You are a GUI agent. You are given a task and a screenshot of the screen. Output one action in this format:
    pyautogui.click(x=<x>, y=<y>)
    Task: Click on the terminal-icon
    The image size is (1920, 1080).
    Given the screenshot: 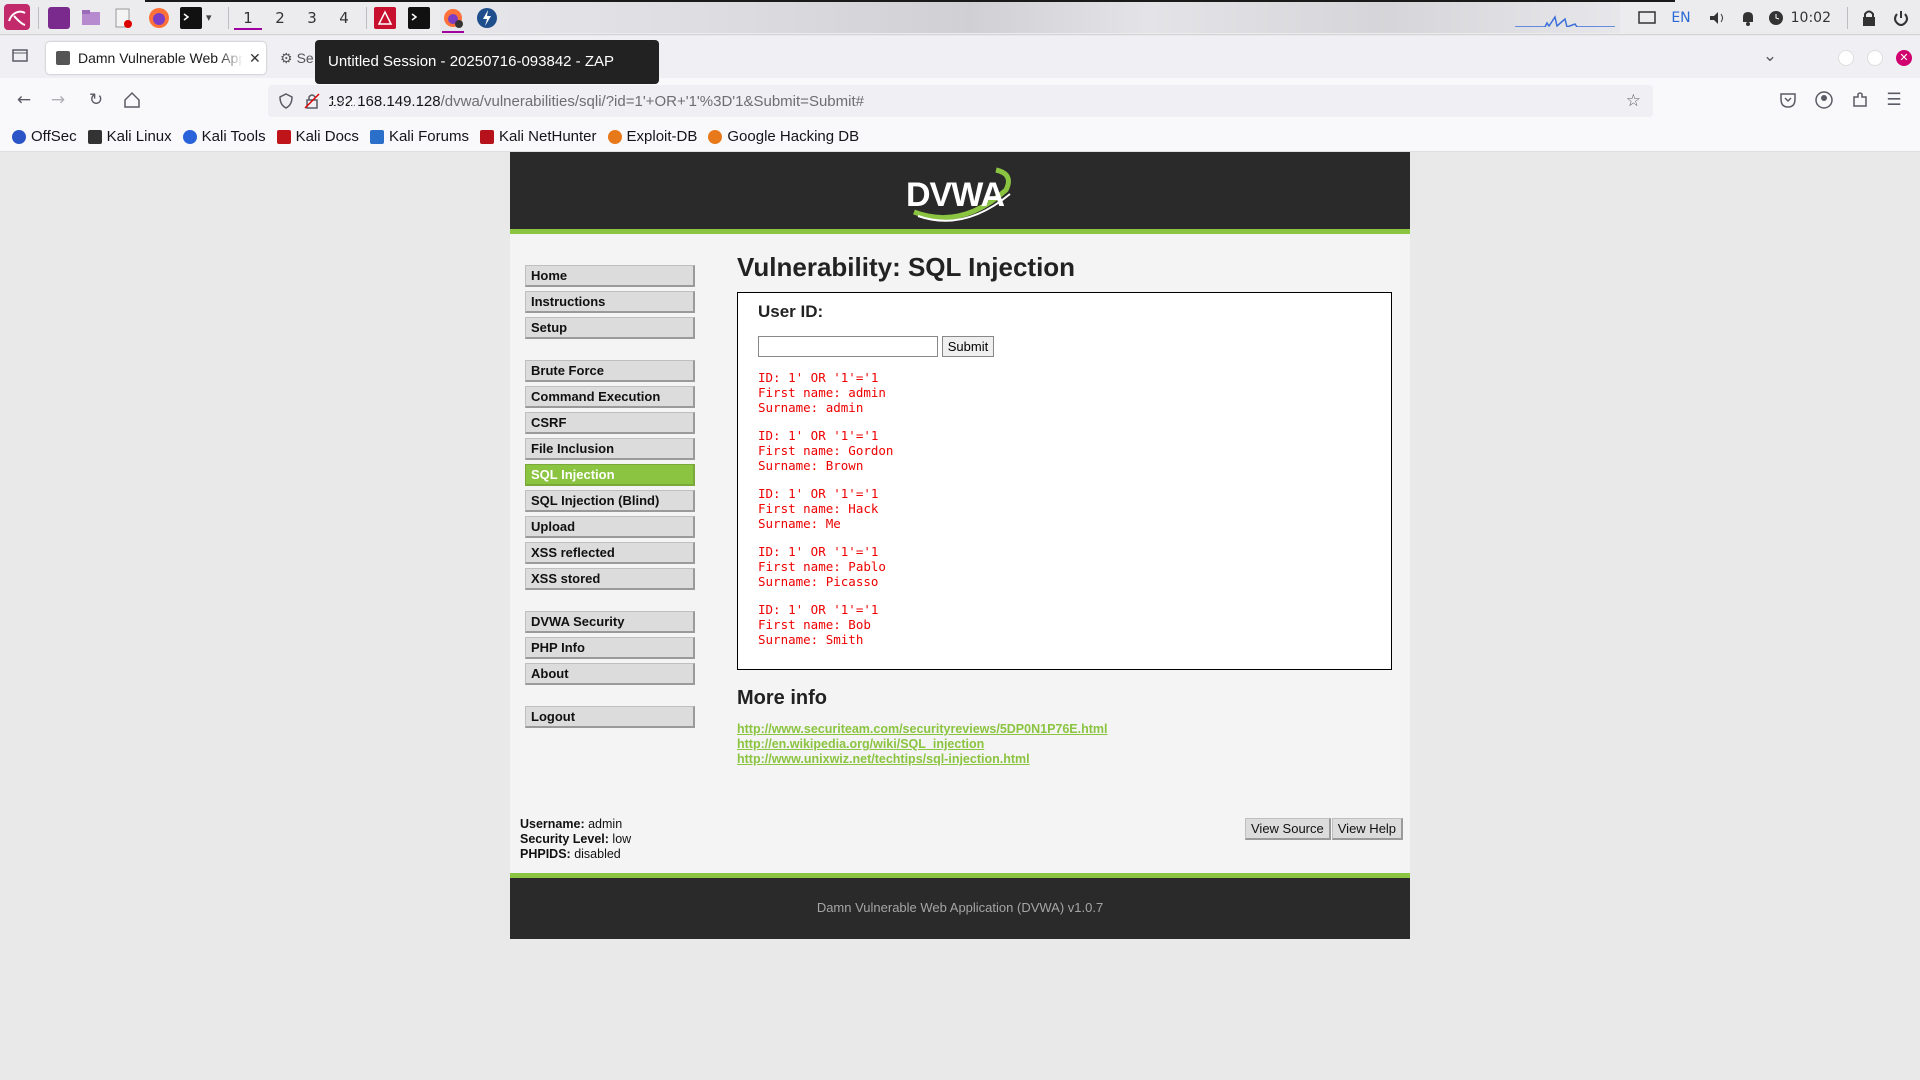 What is the action you would take?
    pyautogui.click(x=191, y=18)
    